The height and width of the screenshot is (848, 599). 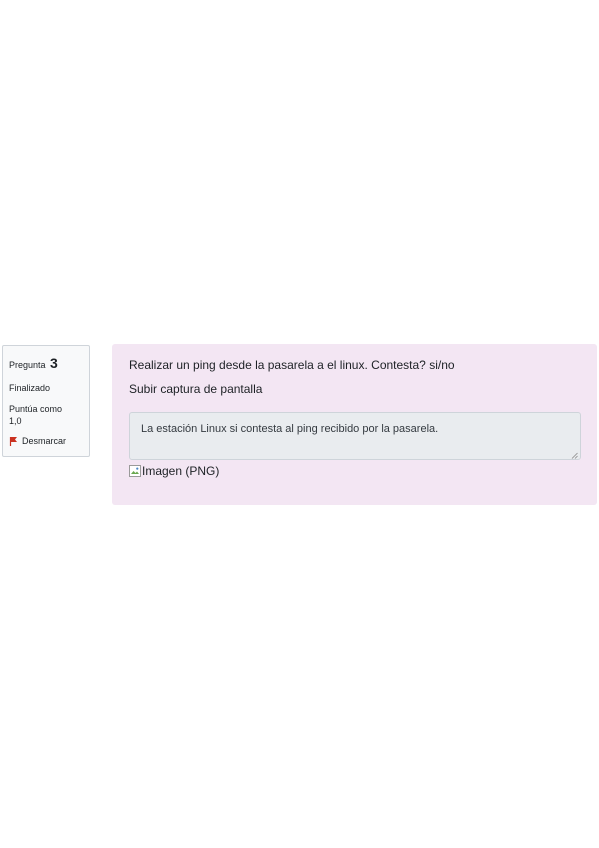 I want to click on broken-image-icon, so click(x=135, y=471).